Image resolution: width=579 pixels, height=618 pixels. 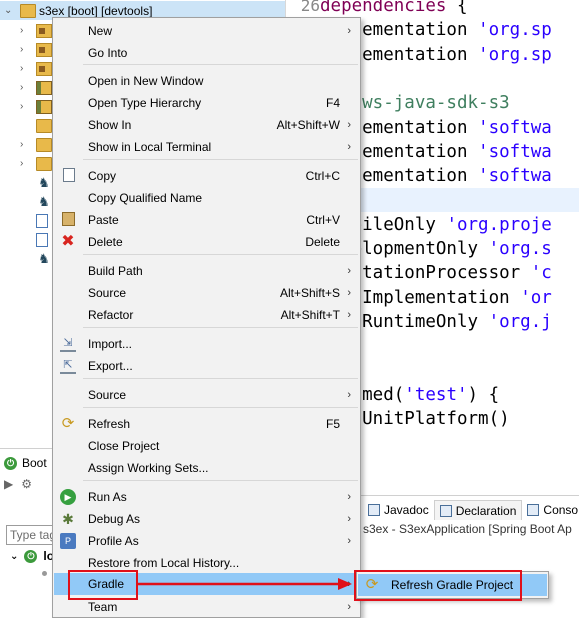 I want to click on menu-item-label: Open in New Window, so click(x=146, y=81).